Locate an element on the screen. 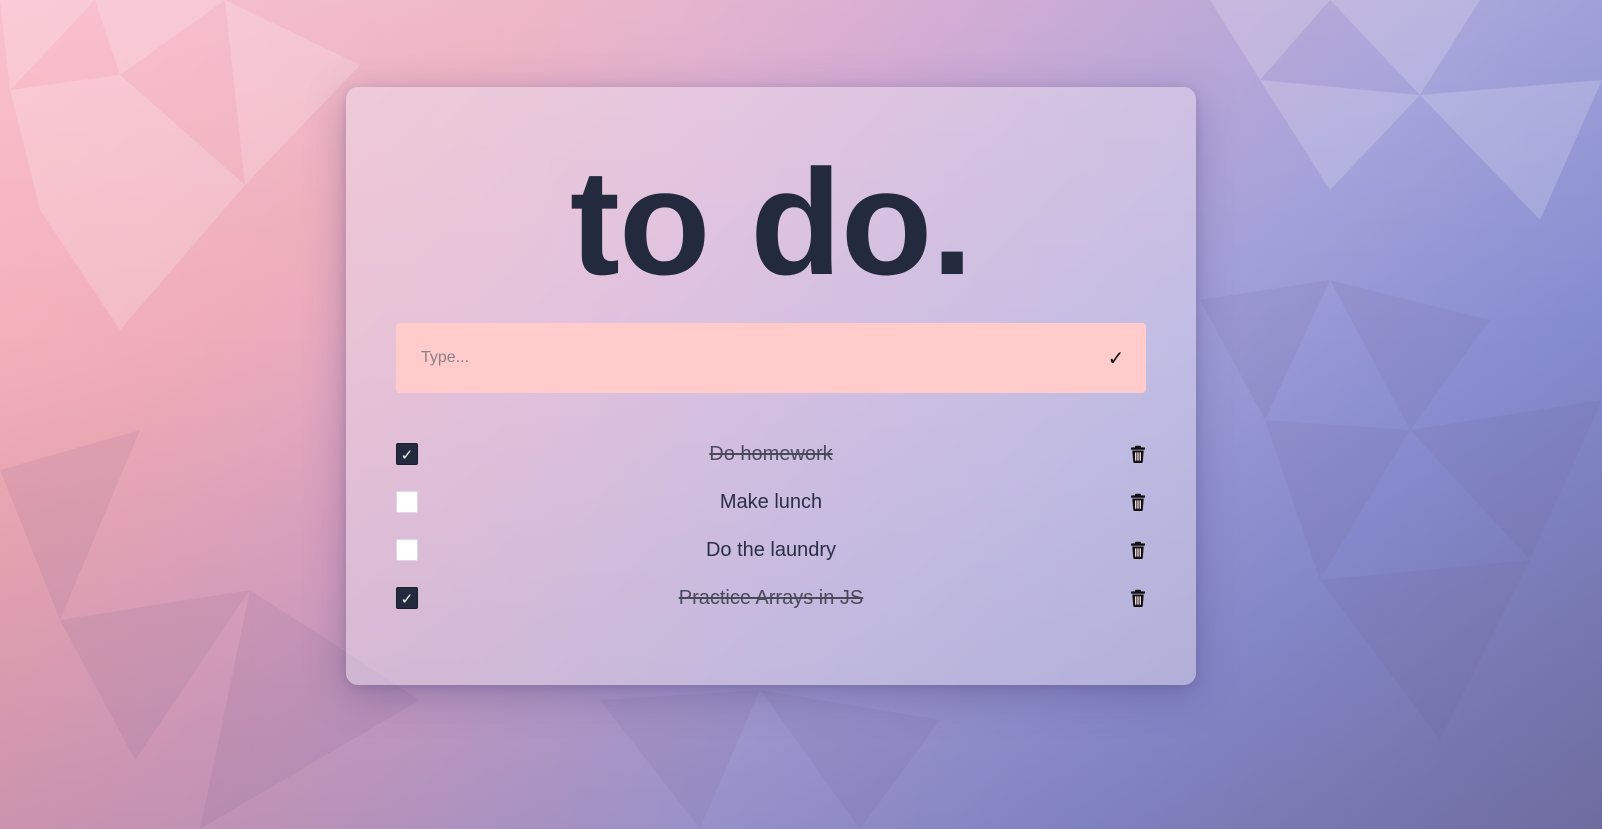  todo-text: Do homework is located at coordinates (771, 454).